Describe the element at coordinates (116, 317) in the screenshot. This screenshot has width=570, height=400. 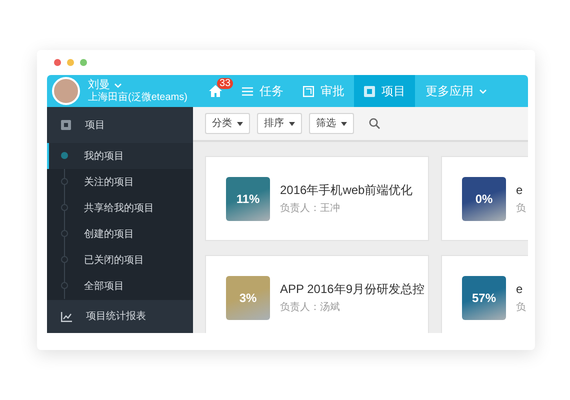
I see `sidebar-item-label: 项目统计报表` at that location.